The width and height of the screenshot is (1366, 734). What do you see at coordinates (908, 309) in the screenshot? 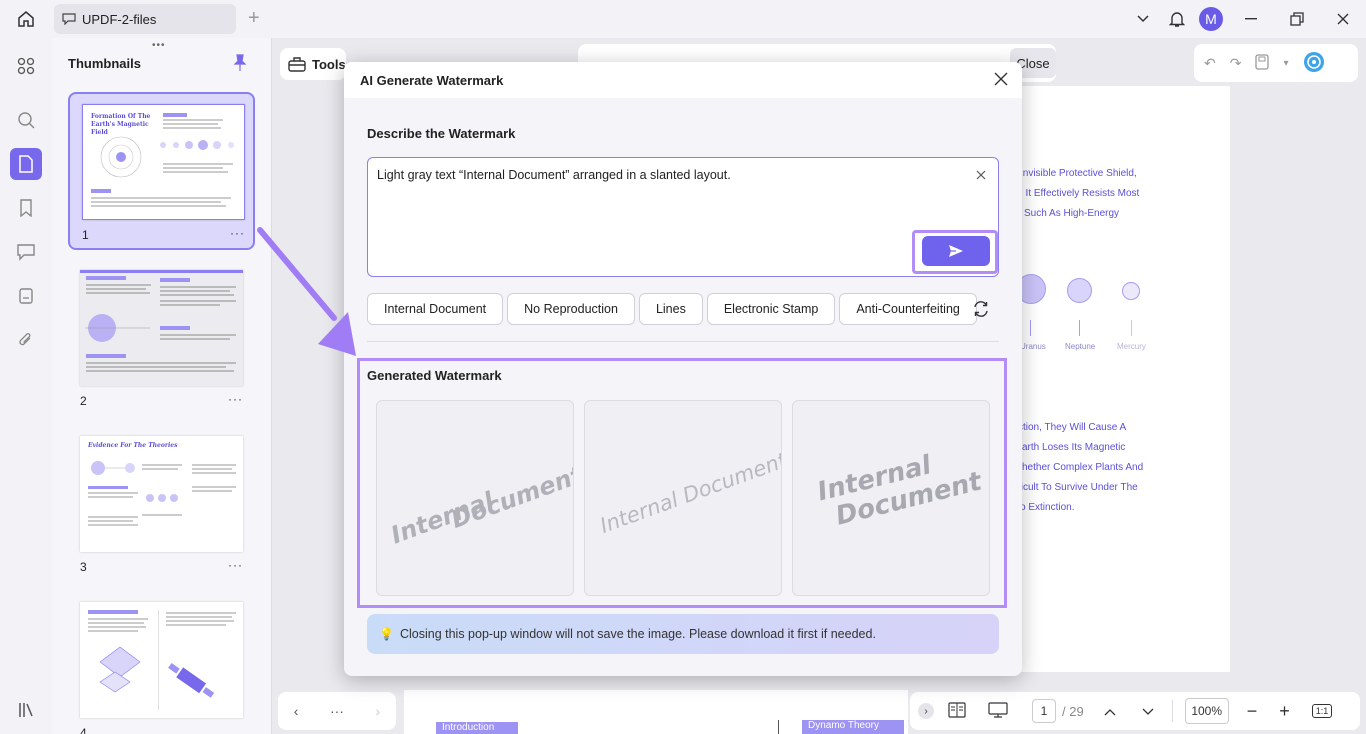
I see `chip-anti-counterfeiting: Anti-Counterfeiting` at bounding box center [908, 309].